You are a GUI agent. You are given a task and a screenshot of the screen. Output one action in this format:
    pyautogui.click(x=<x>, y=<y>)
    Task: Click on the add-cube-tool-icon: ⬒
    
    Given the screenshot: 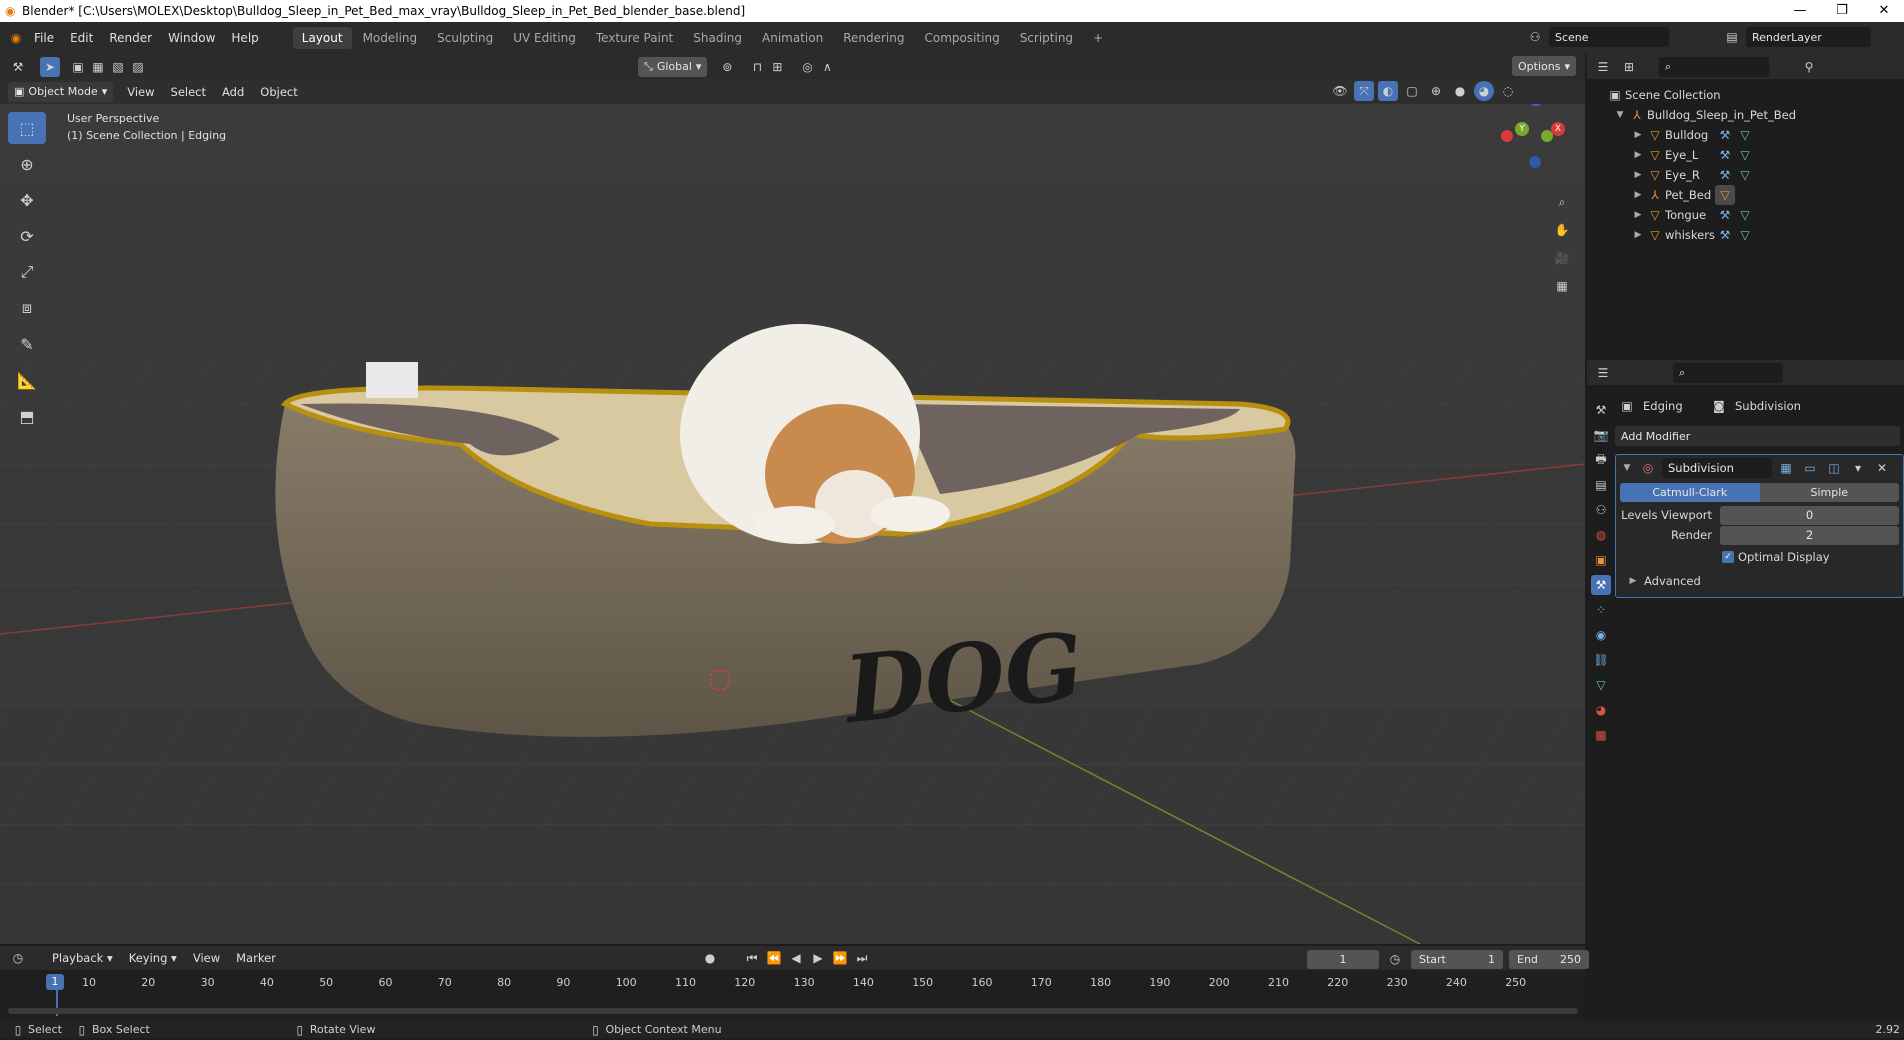 What is the action you would take?
    pyautogui.click(x=27, y=416)
    